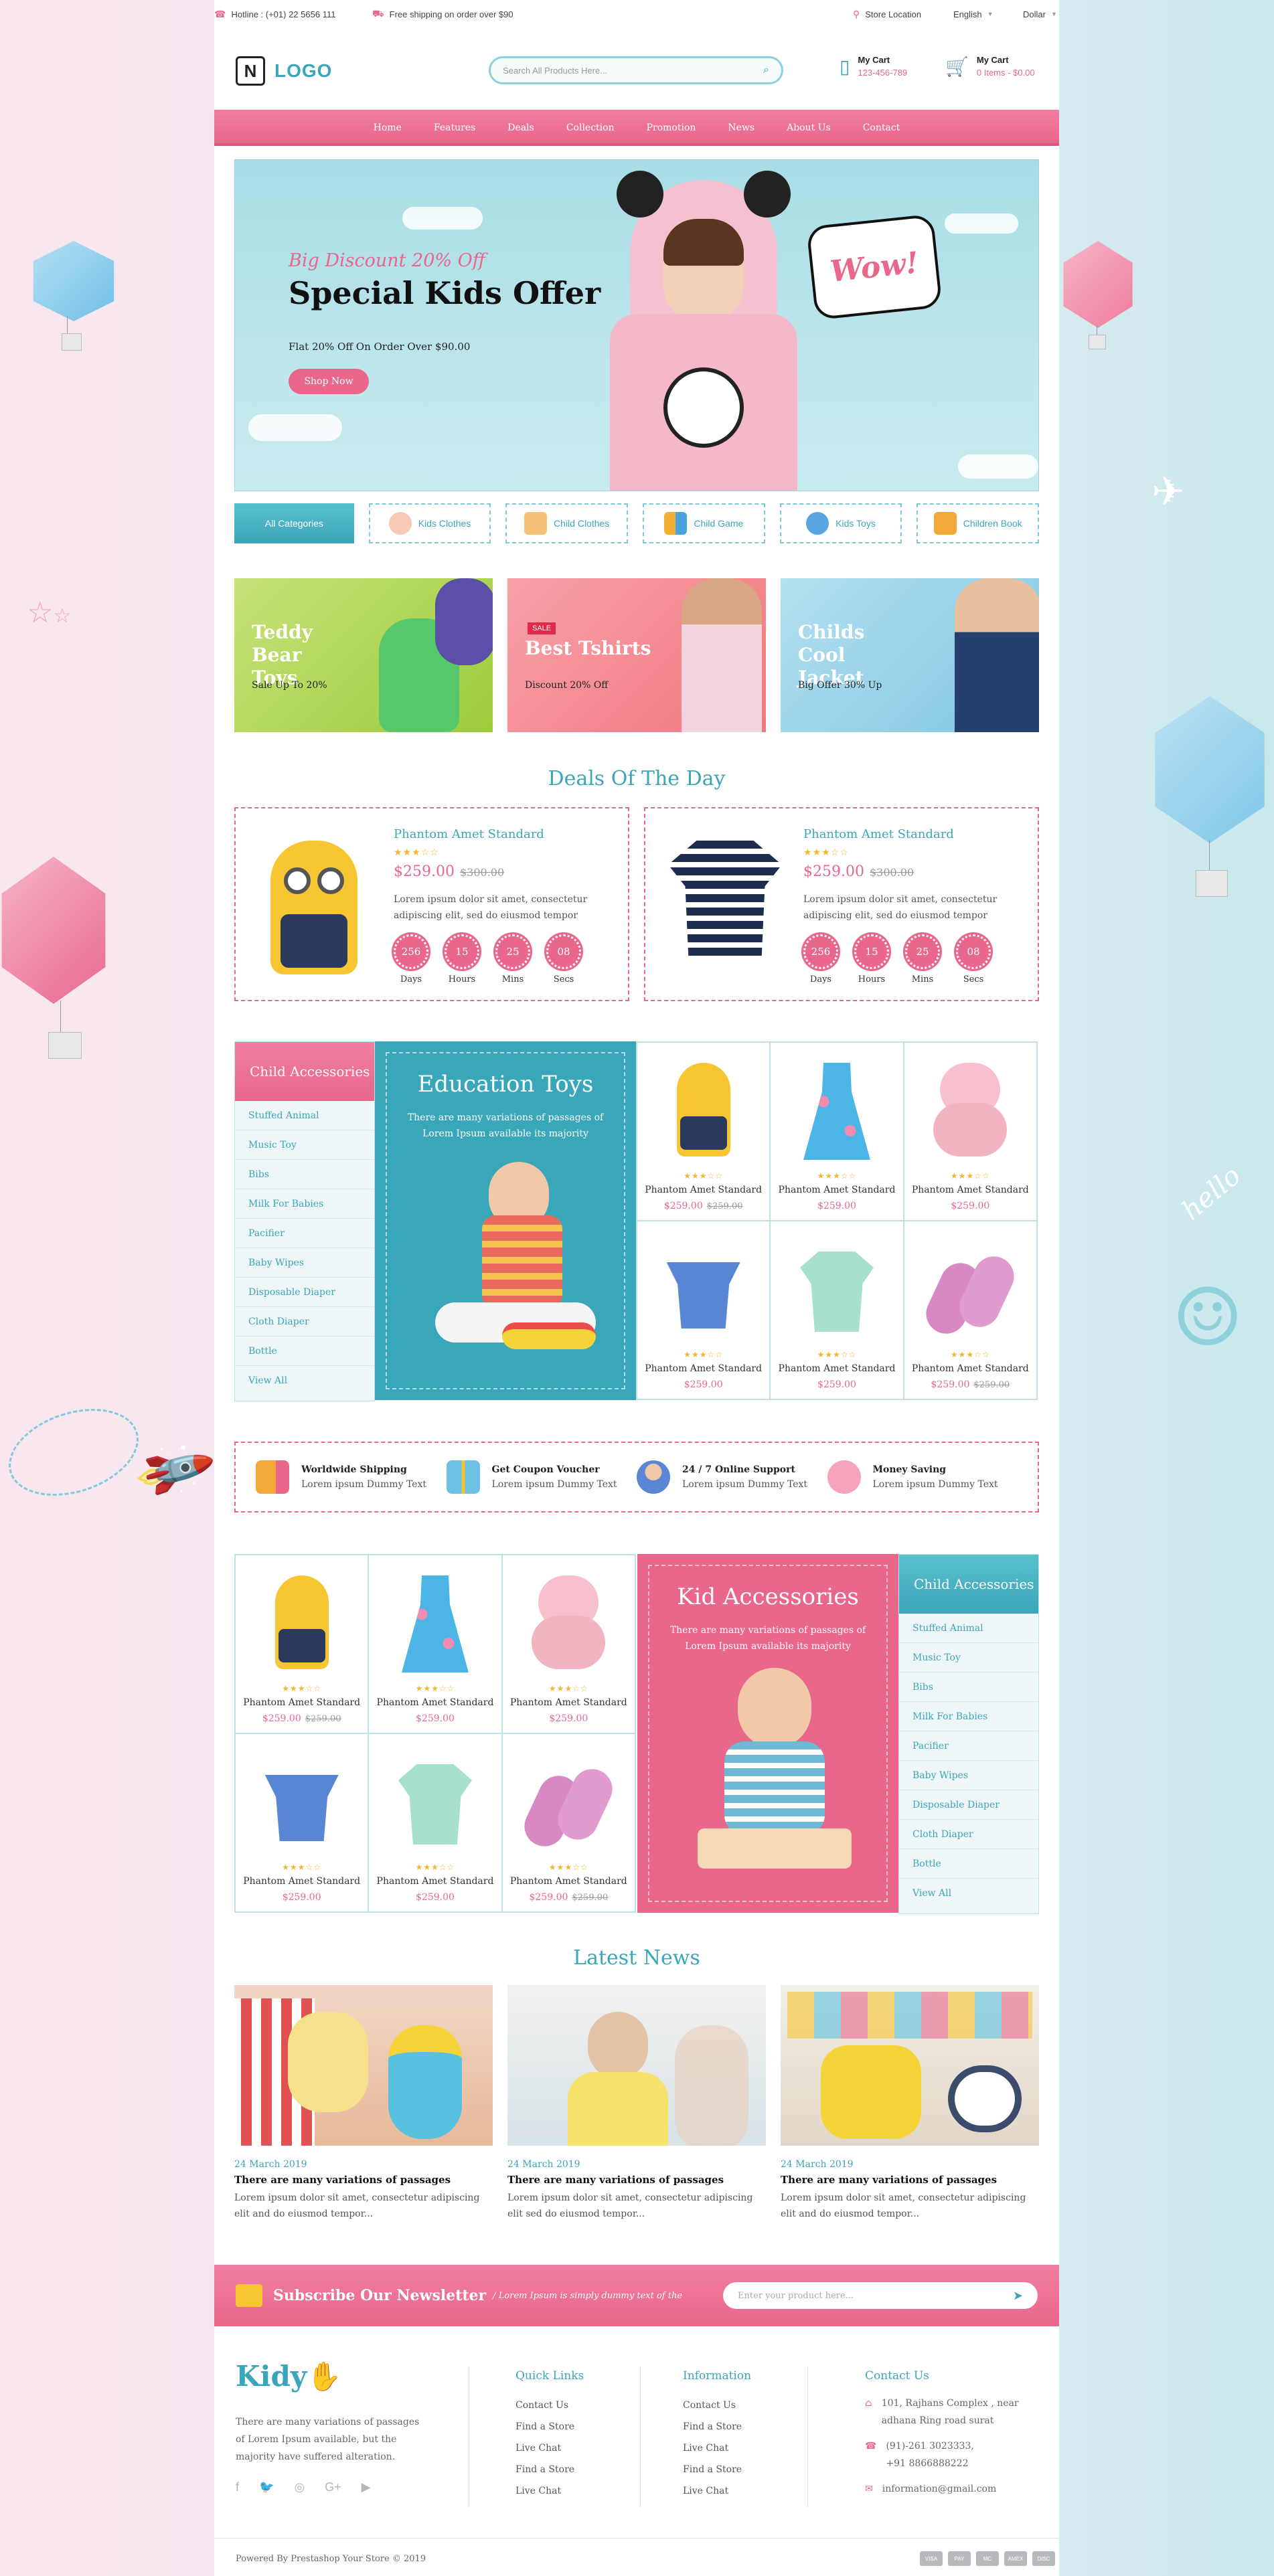 The image size is (1274, 2576). What do you see at coordinates (636, 70) in the screenshot?
I see `search-input: Search All Products Here... ⌕` at bounding box center [636, 70].